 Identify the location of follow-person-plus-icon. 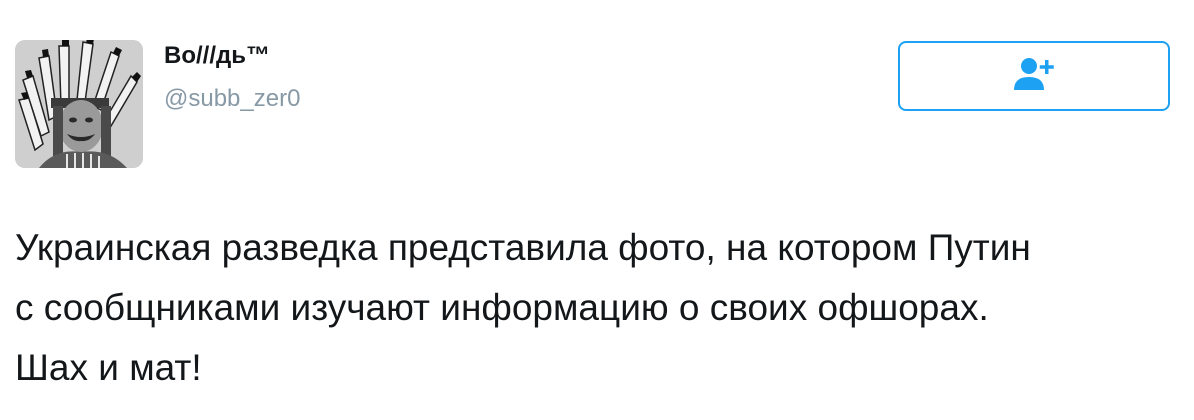
(1034, 76).